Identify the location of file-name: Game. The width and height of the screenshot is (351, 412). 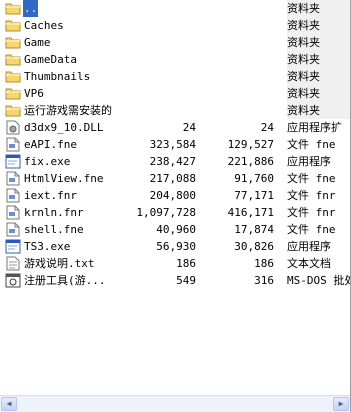
(37, 42).